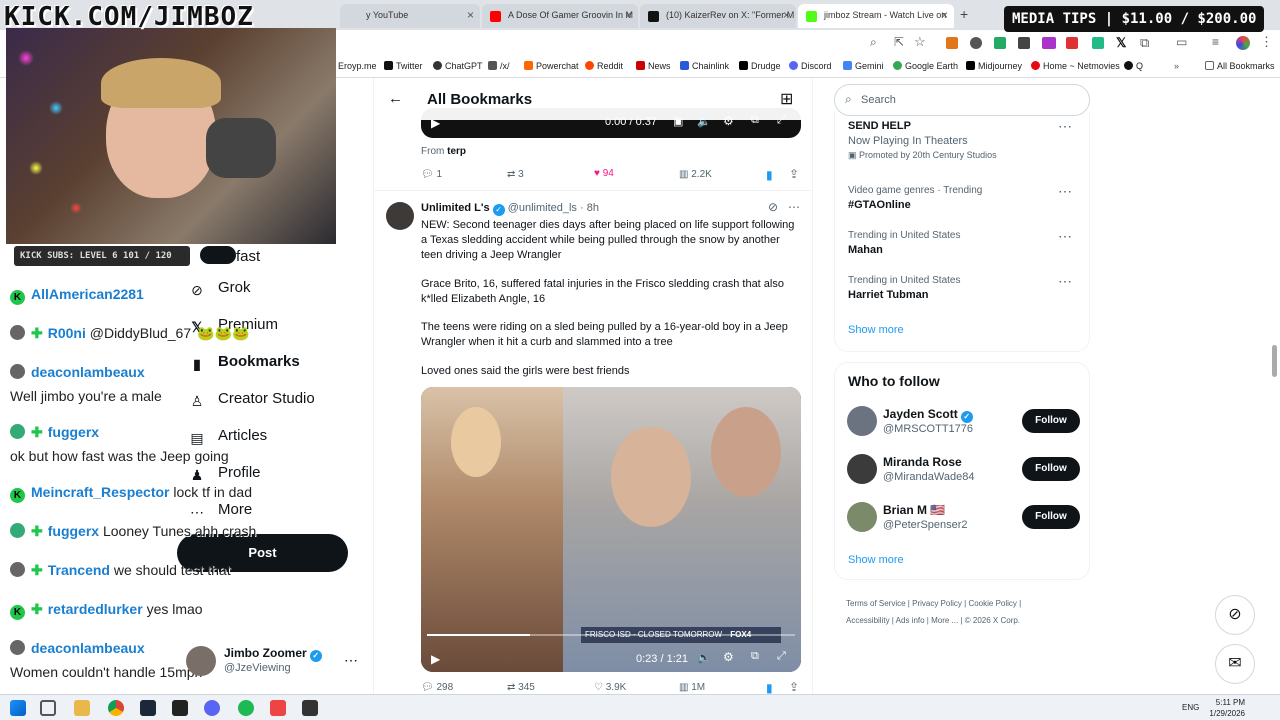 Image resolution: width=1280 pixels, height=720 pixels. Describe the element at coordinates (695, 174) in the screenshot. I see `views-button: ▥ 2.2K` at that location.